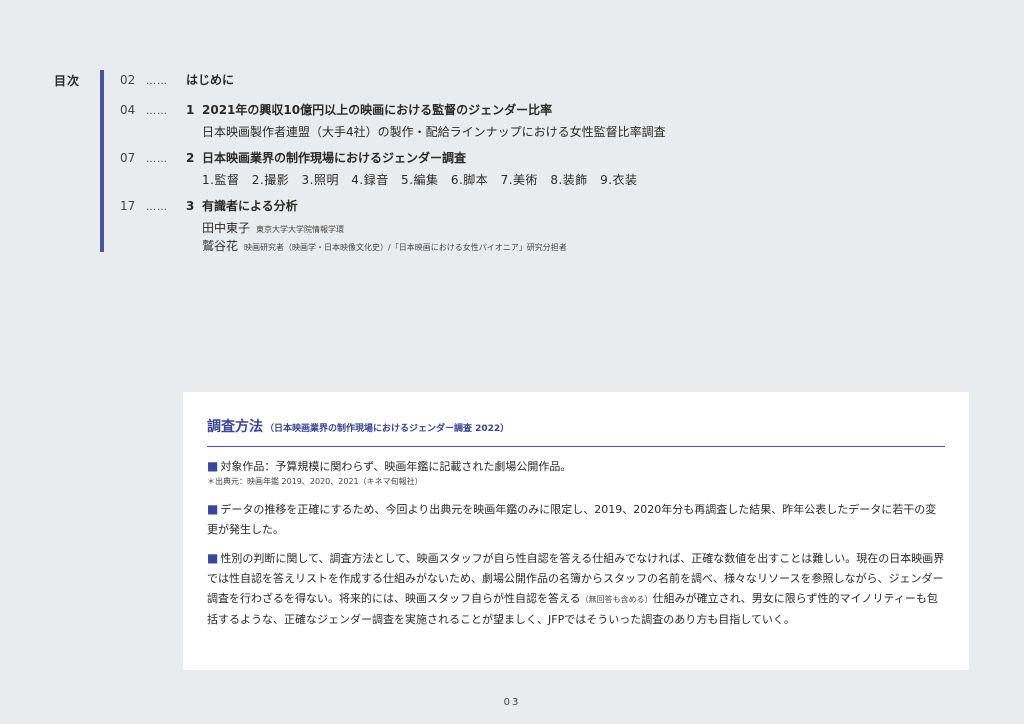  I want to click on toc-page-number: 04, so click(128, 110).